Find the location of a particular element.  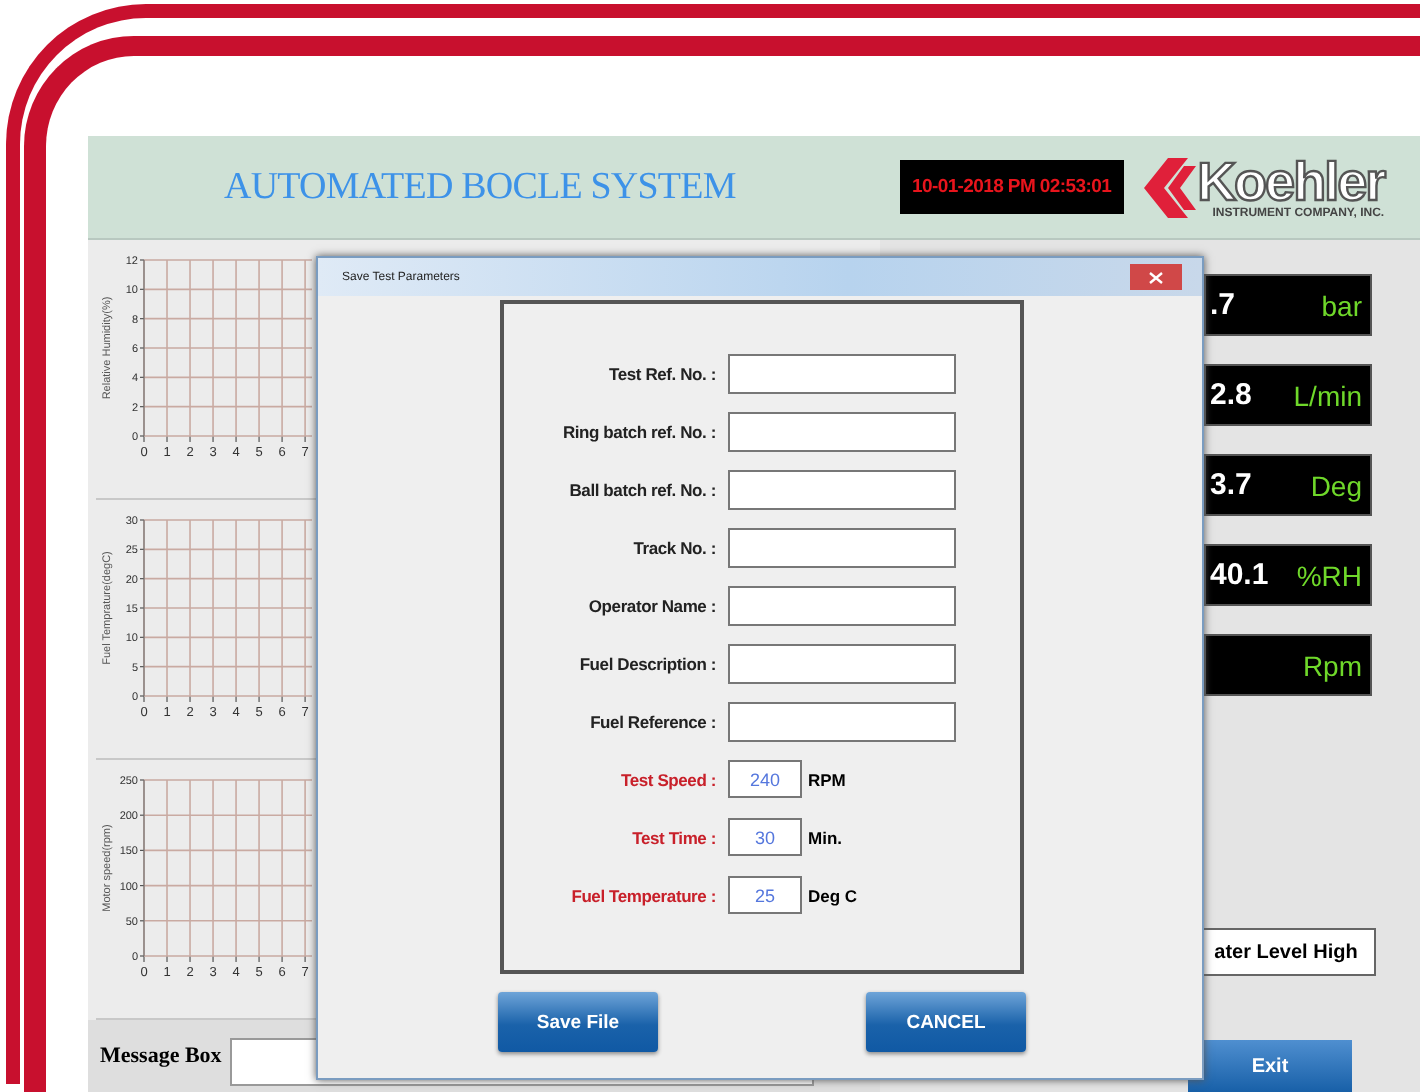

logo-wordmark: Koehler is located at coordinates (1291, 181).